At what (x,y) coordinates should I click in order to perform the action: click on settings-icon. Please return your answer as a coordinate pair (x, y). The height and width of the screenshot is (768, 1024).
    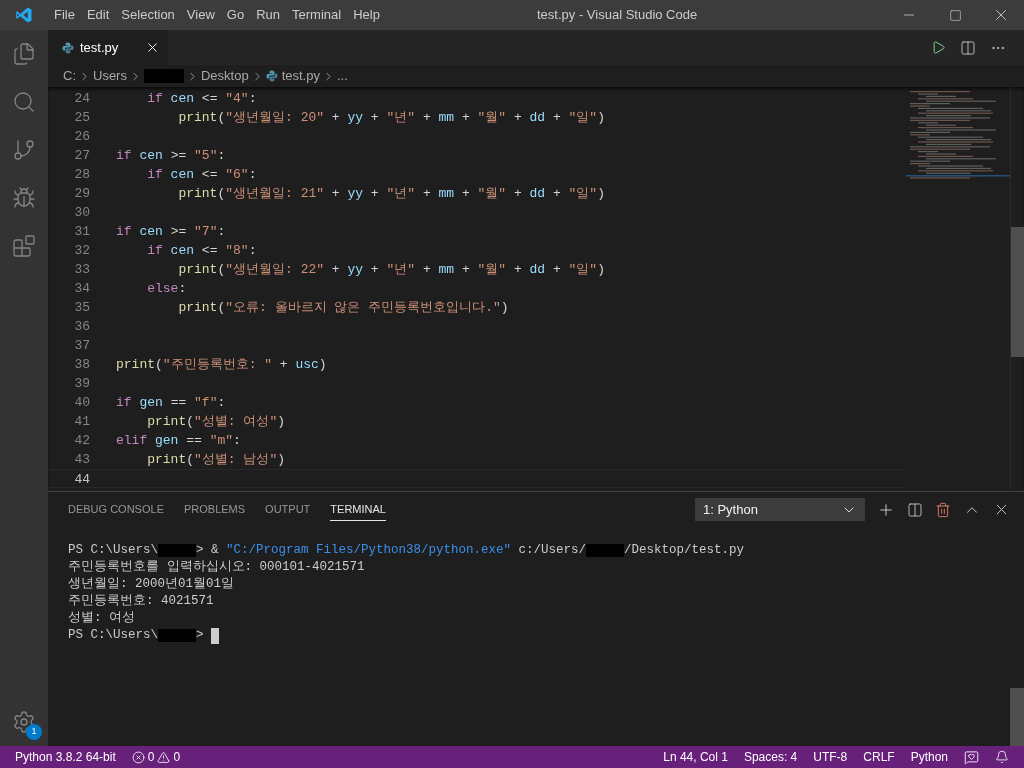
    Looking at the image, I should click on (24, 722).